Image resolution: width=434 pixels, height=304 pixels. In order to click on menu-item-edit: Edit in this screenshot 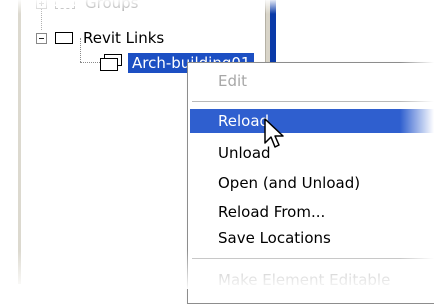, I will do `click(312, 81)`.